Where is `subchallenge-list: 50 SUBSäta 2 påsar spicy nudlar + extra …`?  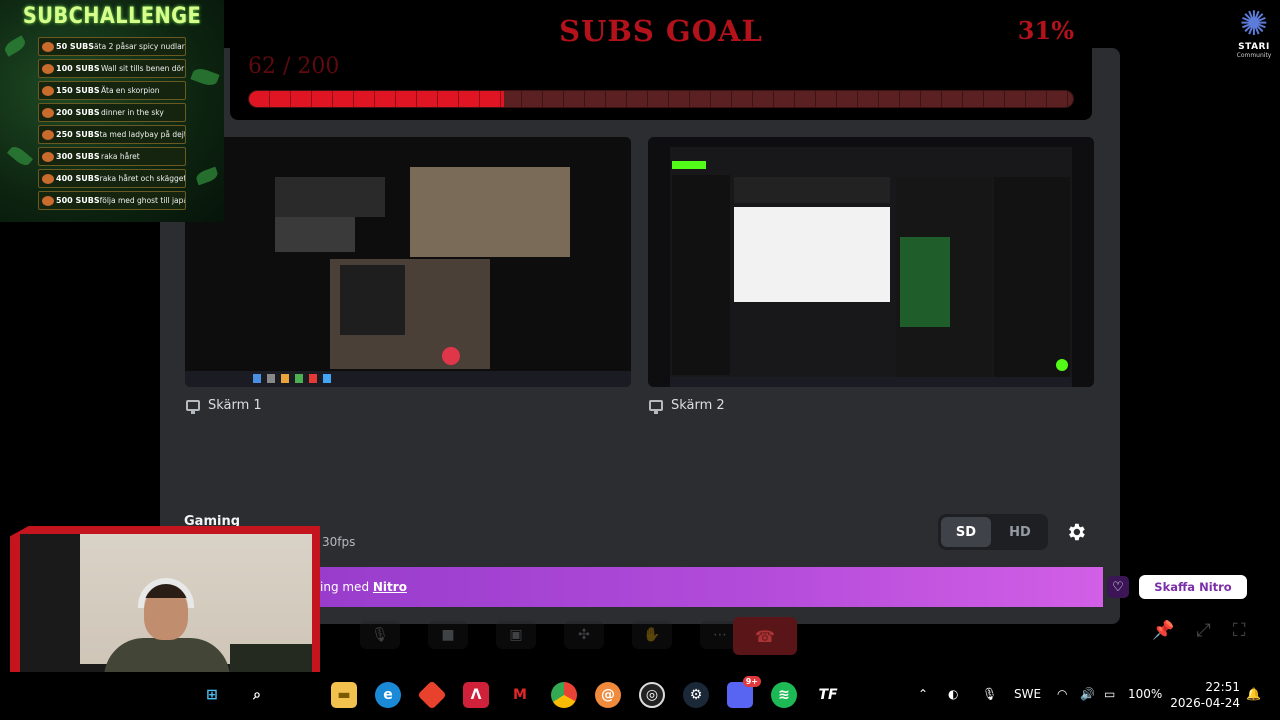 subchallenge-list: 50 SUBSäta 2 påsar spicy nudlar + extra … is located at coordinates (112, 125).